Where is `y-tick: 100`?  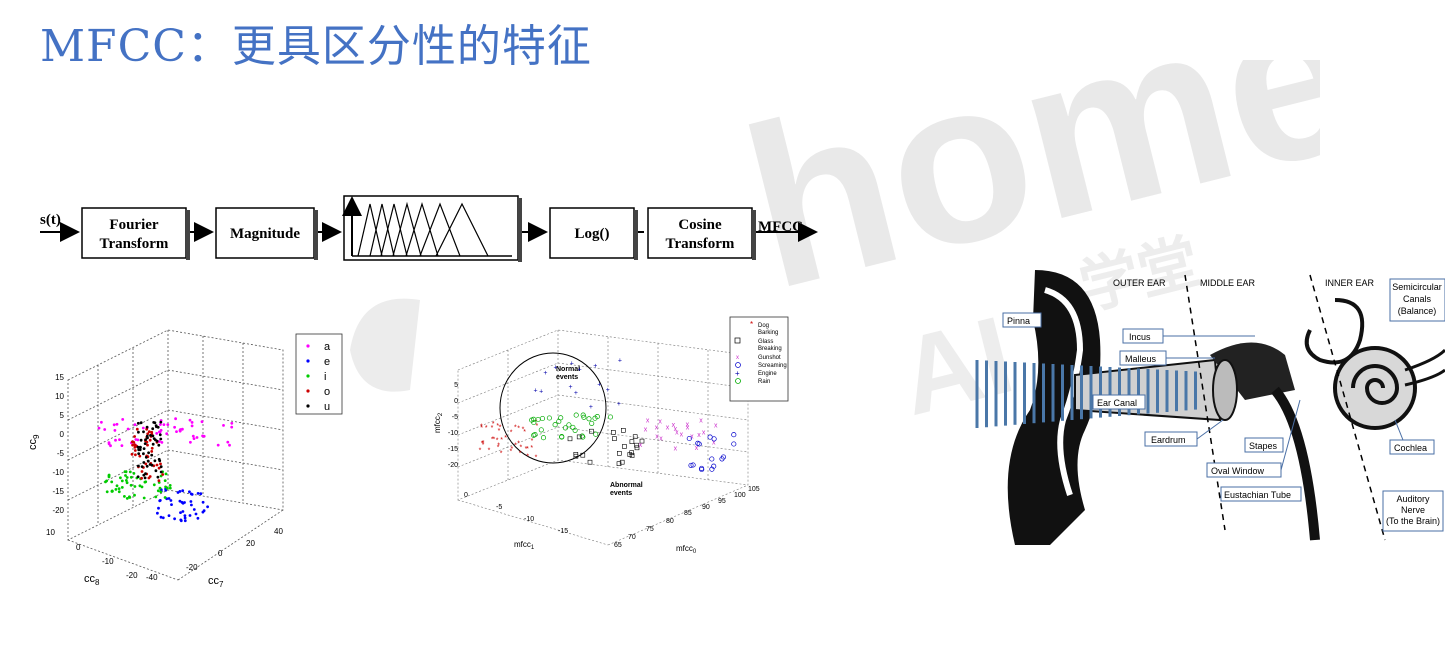
y-tick: 100 is located at coordinates (740, 495).